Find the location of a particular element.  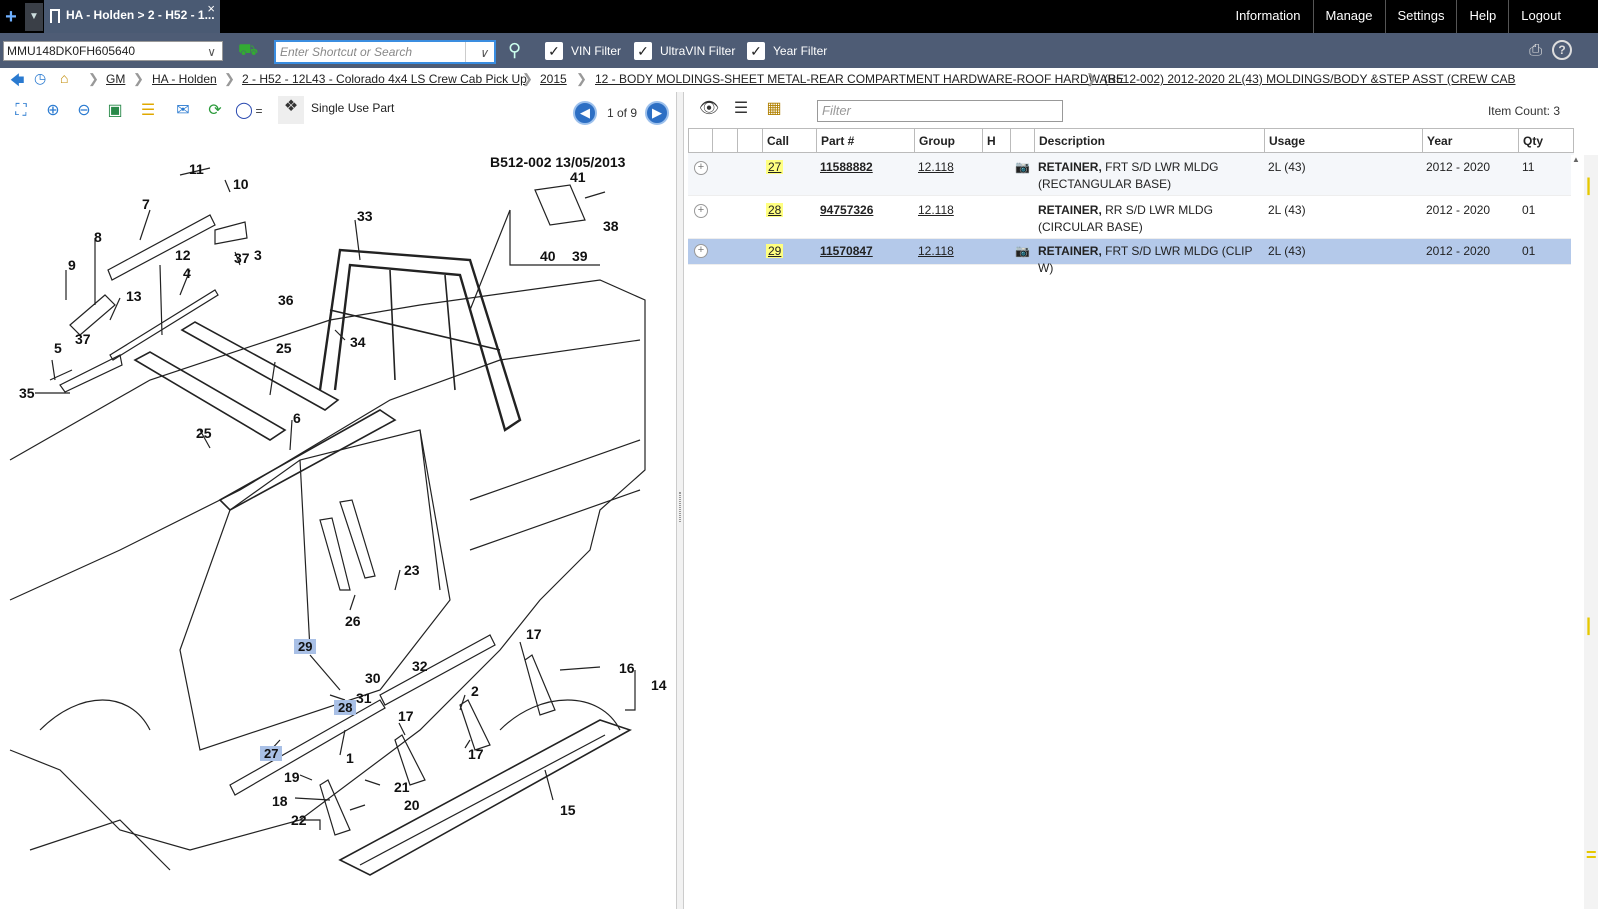

zoom-out-icon: ⊖ is located at coordinates (84, 111).